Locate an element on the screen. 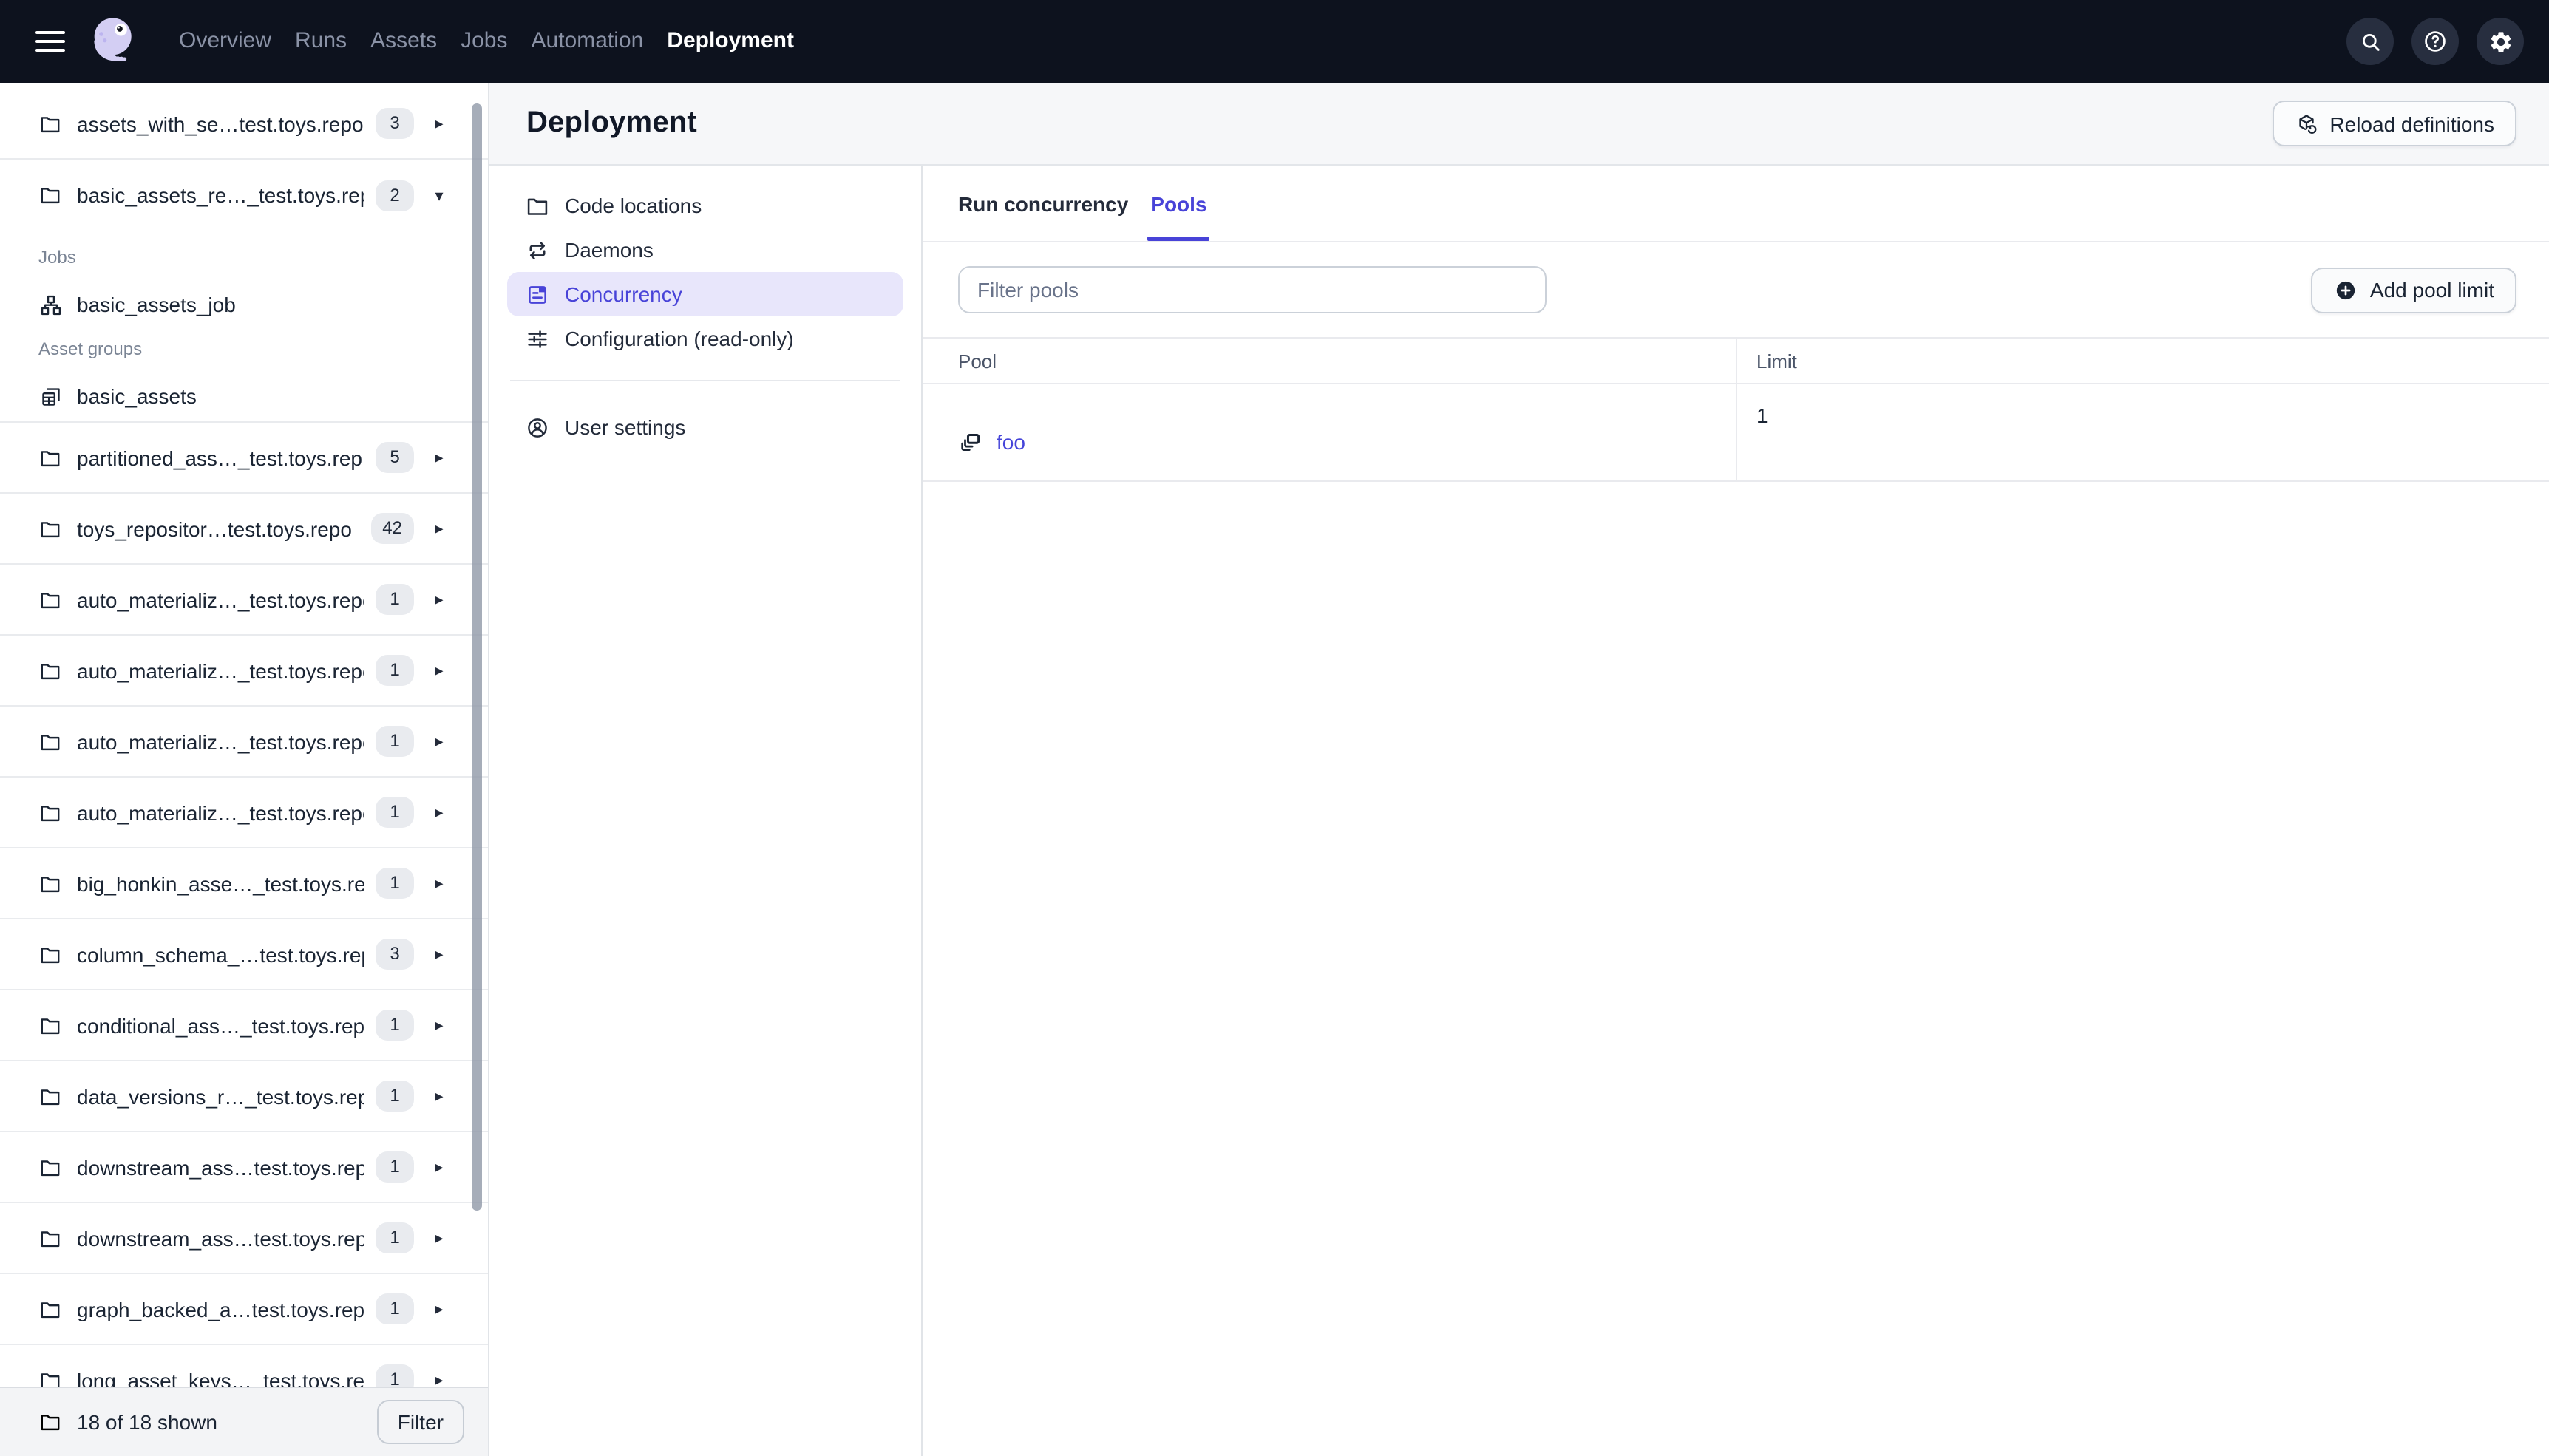  add-pool-limit-label: Add pool limit is located at coordinates (2431, 290).